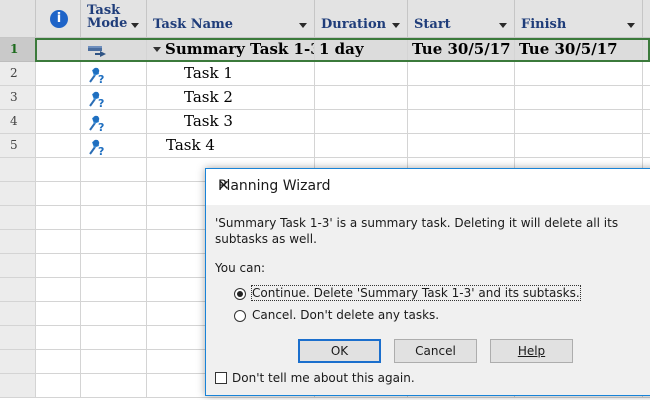  I want to click on row-id-cell: 3, so click(18, 98).